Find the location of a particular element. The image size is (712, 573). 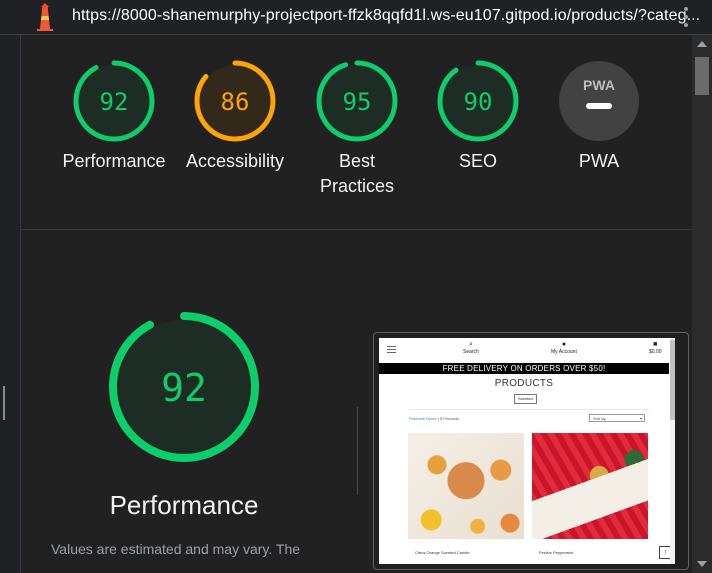

nav-bag: ■ $0.00 is located at coordinates (655, 348).